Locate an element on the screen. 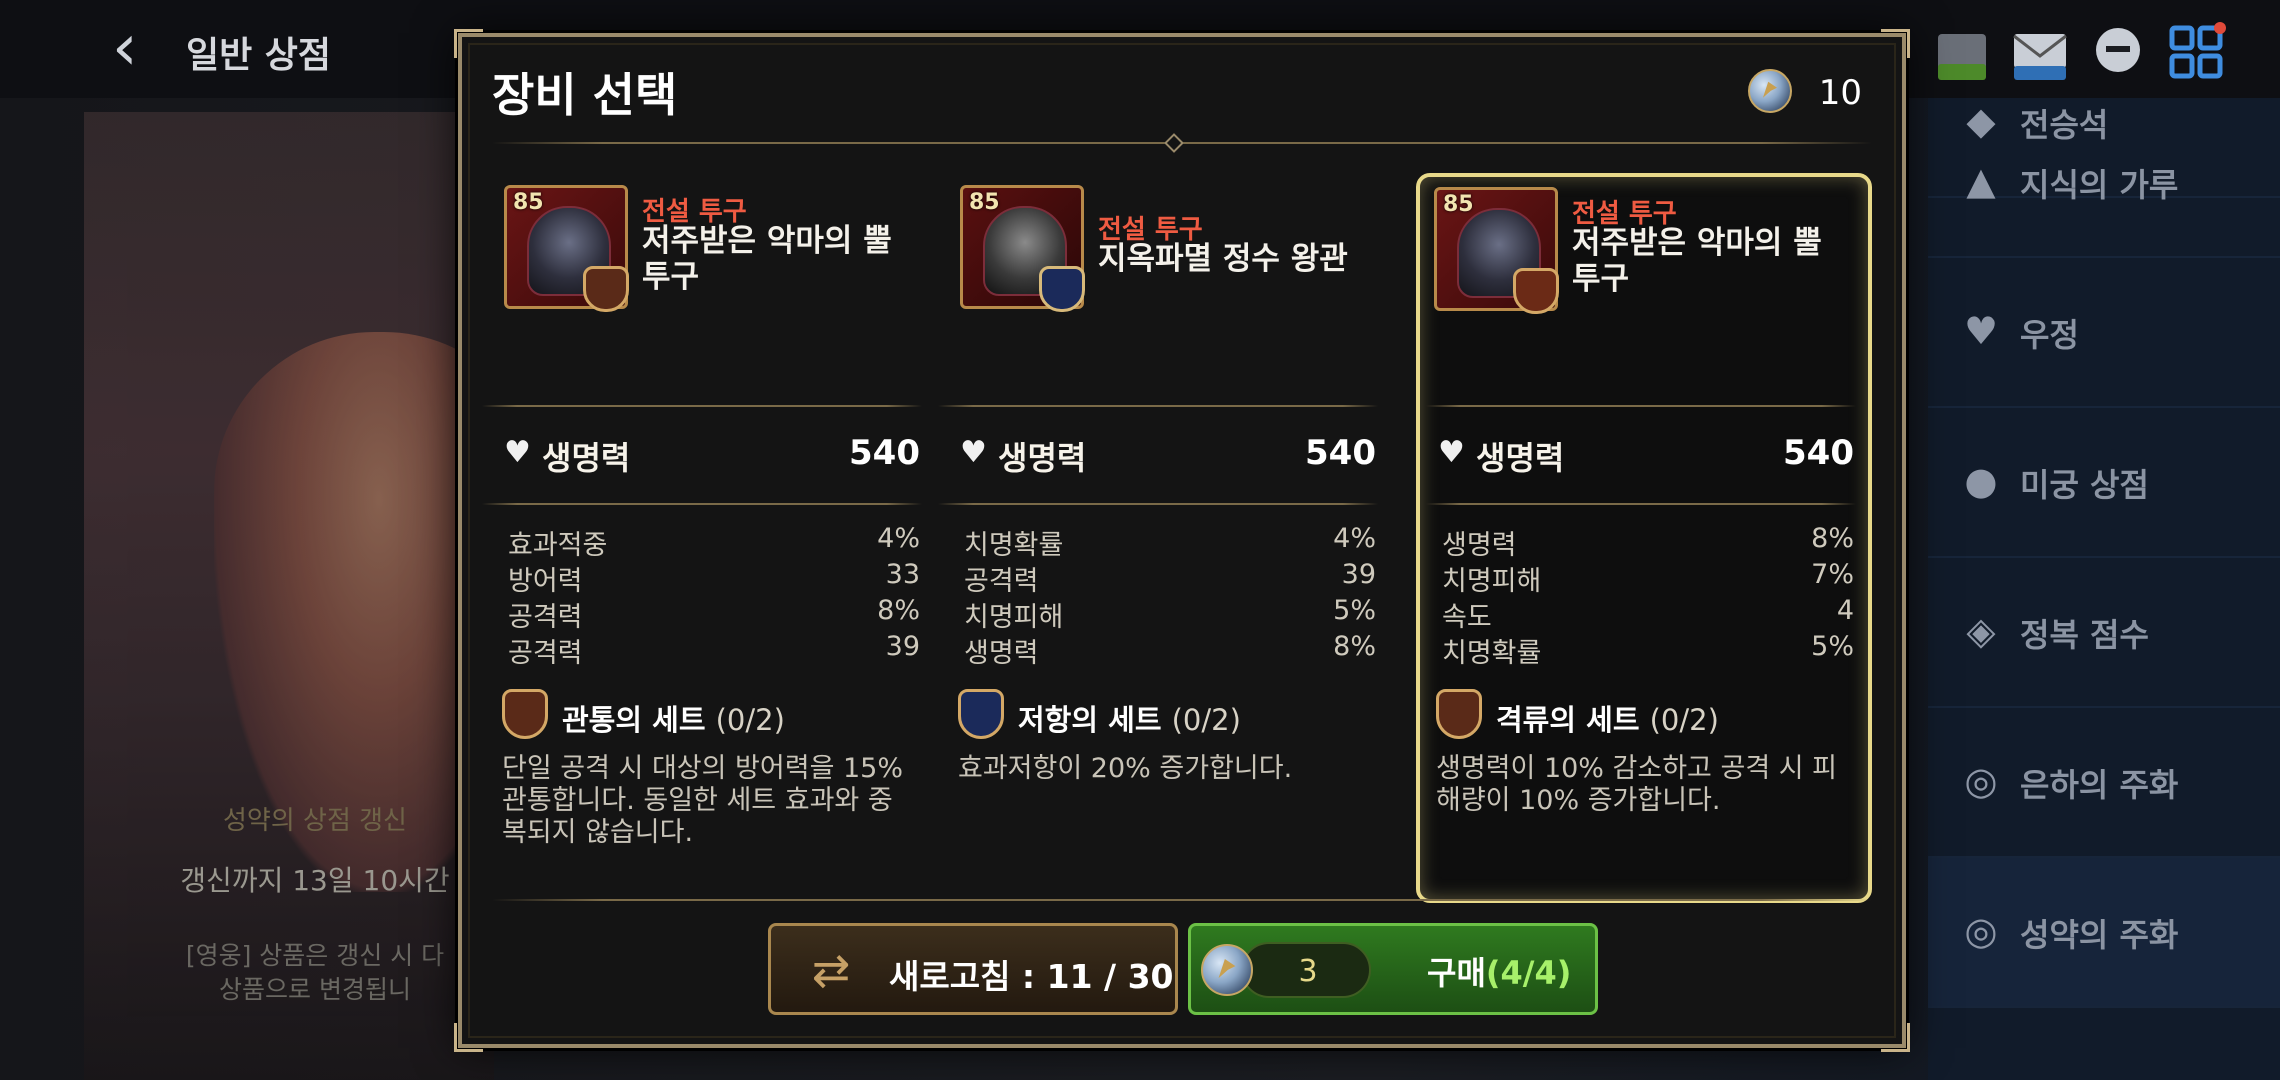 The height and width of the screenshot is (1080, 2280). shop-refresh-desc: [영웅] 상품은 갱신 시 다 상품으로 변경됩니 is located at coordinates (315, 972).